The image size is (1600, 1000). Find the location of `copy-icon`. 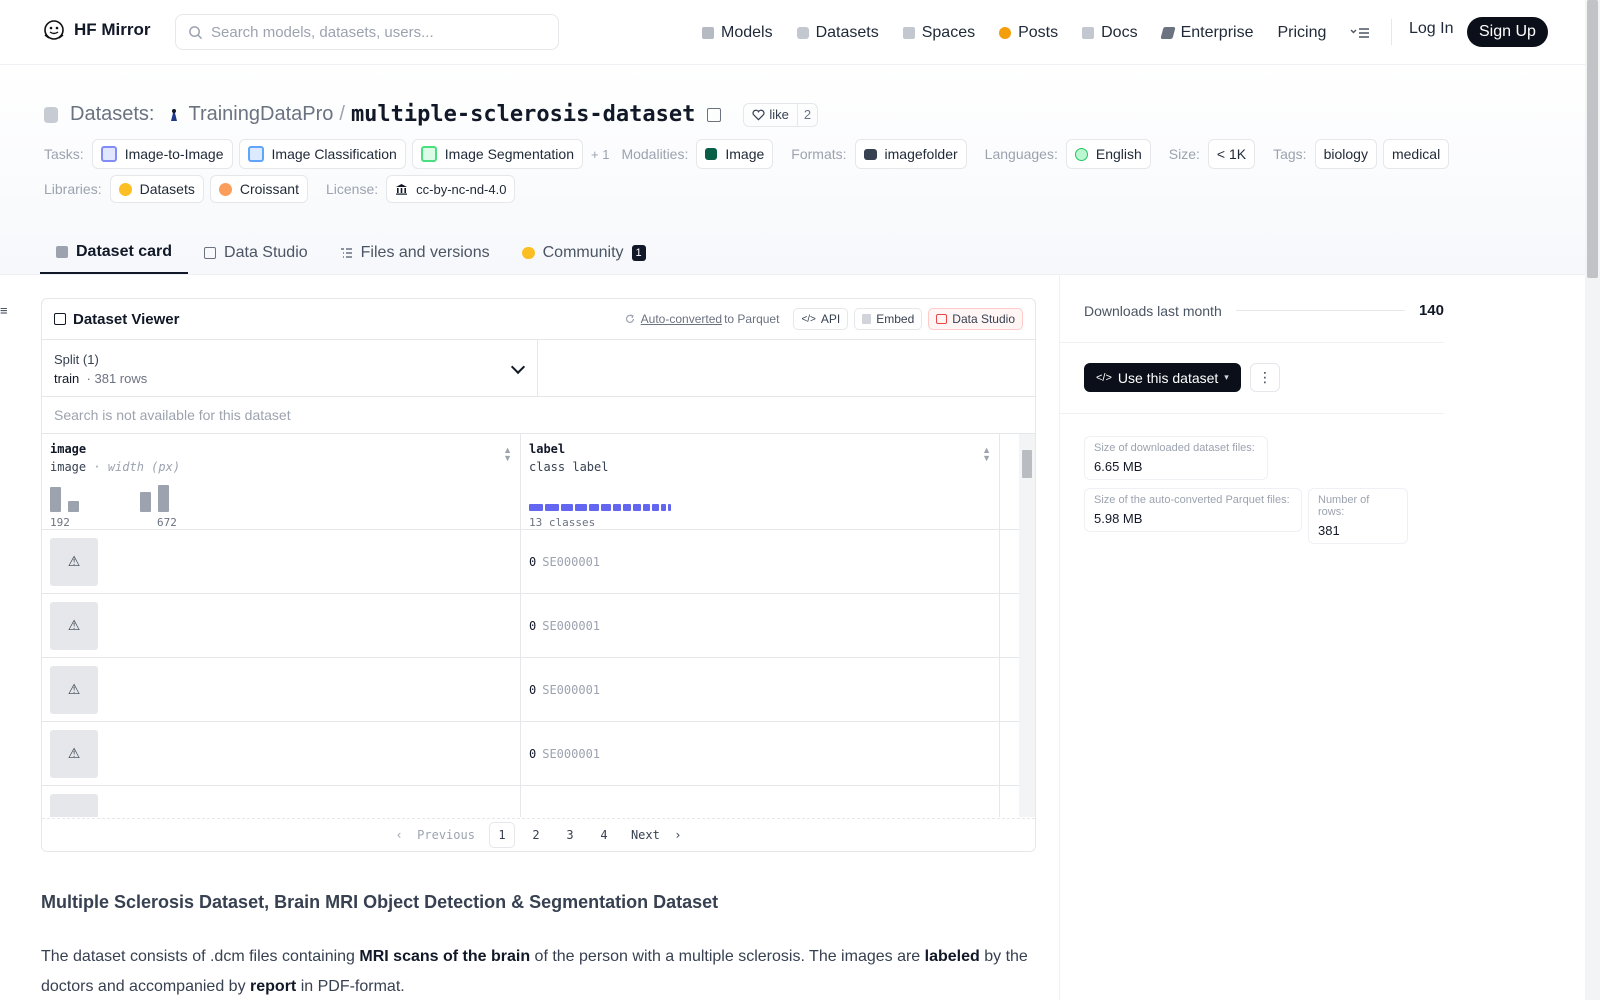

copy-icon is located at coordinates (714, 114).